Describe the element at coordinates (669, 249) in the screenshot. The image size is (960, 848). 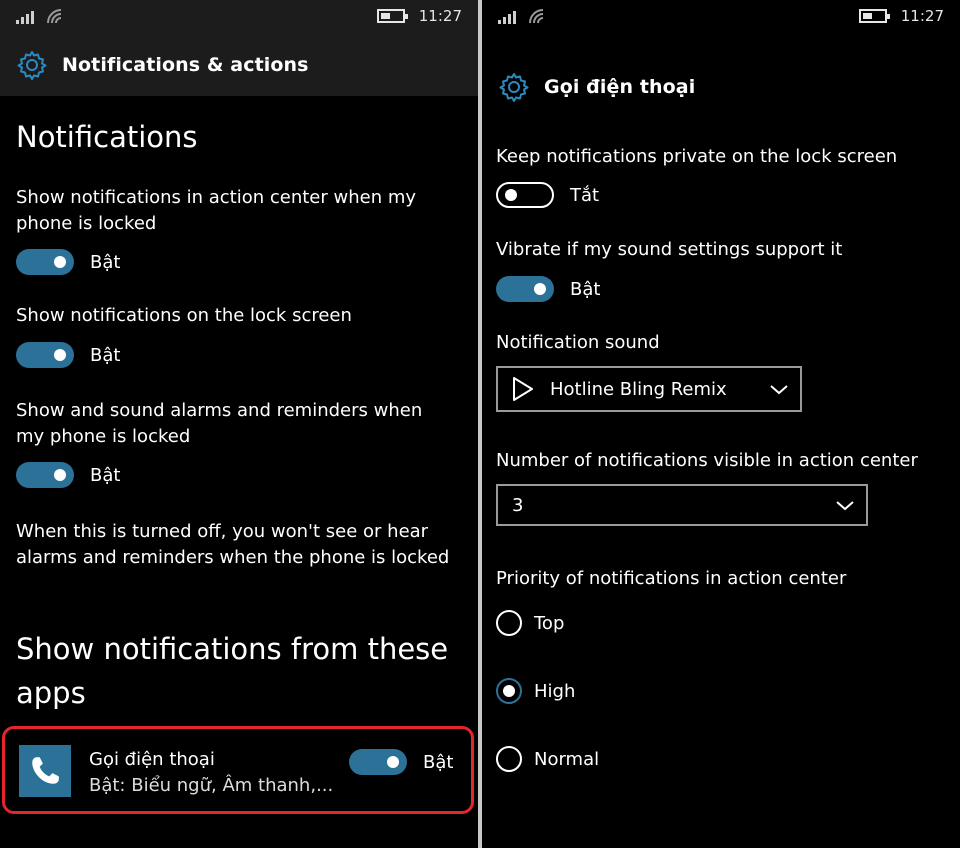
I see `setting-label-vibrate: Vibrate if my sound settings support it` at that location.